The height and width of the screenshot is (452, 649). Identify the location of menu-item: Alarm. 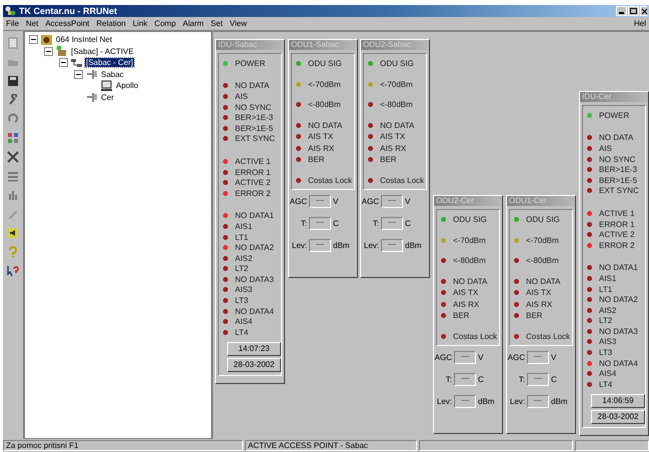
(193, 23).